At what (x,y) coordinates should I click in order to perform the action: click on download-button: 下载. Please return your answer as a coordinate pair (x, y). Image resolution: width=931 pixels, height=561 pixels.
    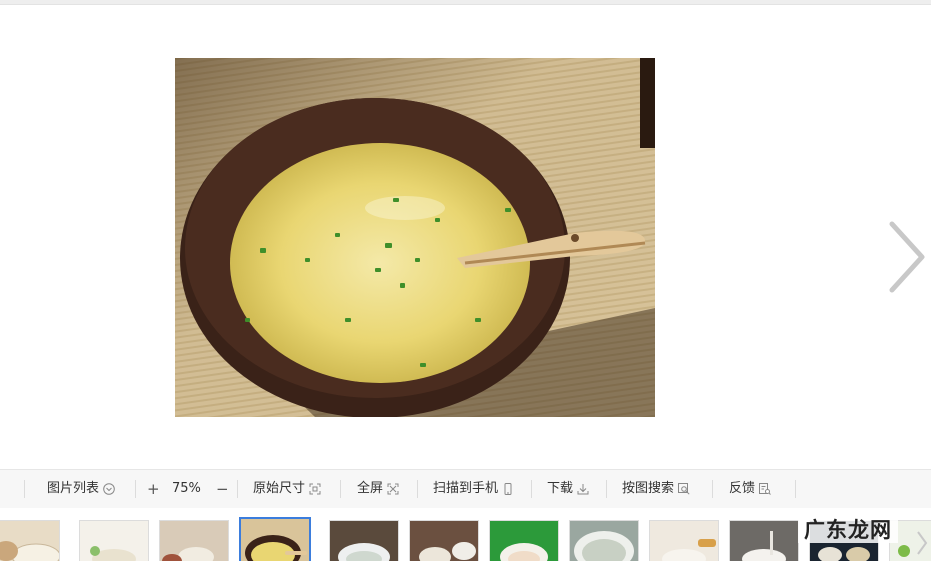
    Looking at the image, I should click on (568, 489).